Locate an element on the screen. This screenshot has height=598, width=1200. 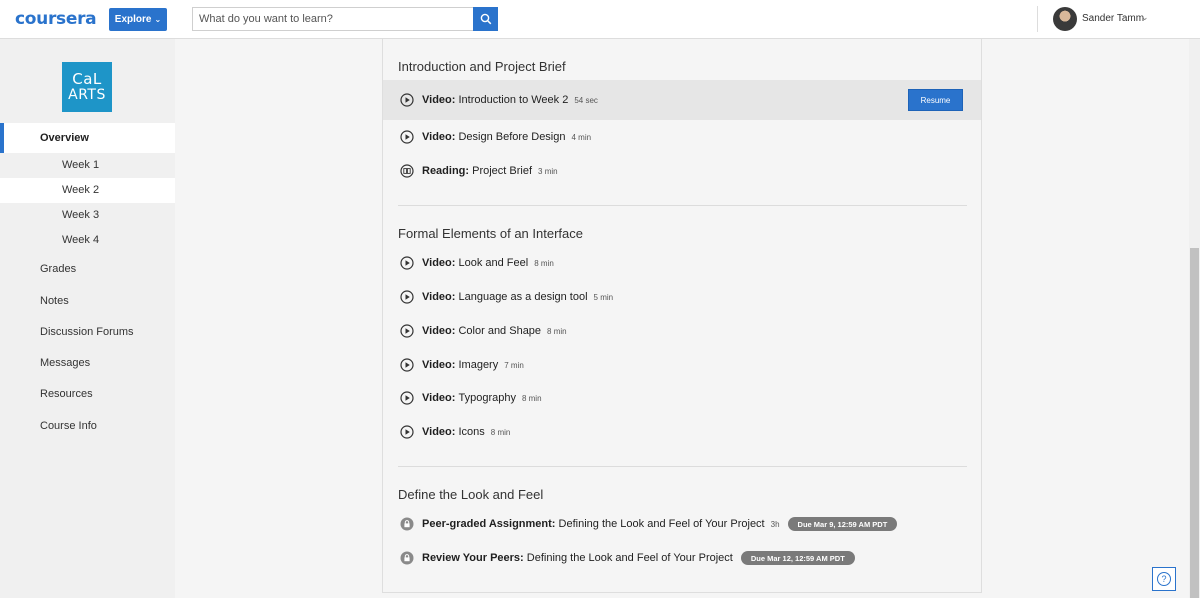
user-name: Sander Tamm is located at coordinates (1113, 18).